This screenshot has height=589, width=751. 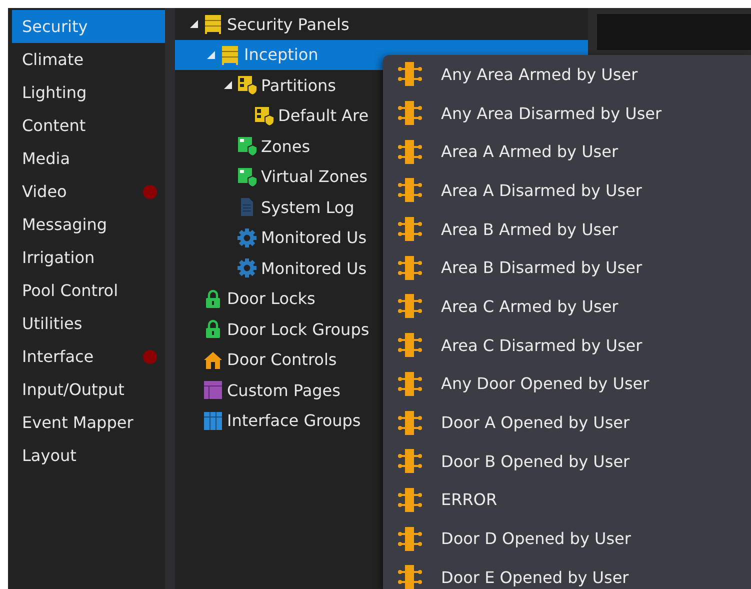 What do you see at coordinates (567, 538) in the screenshot?
I see `menu-item: Door D Opened by User` at bounding box center [567, 538].